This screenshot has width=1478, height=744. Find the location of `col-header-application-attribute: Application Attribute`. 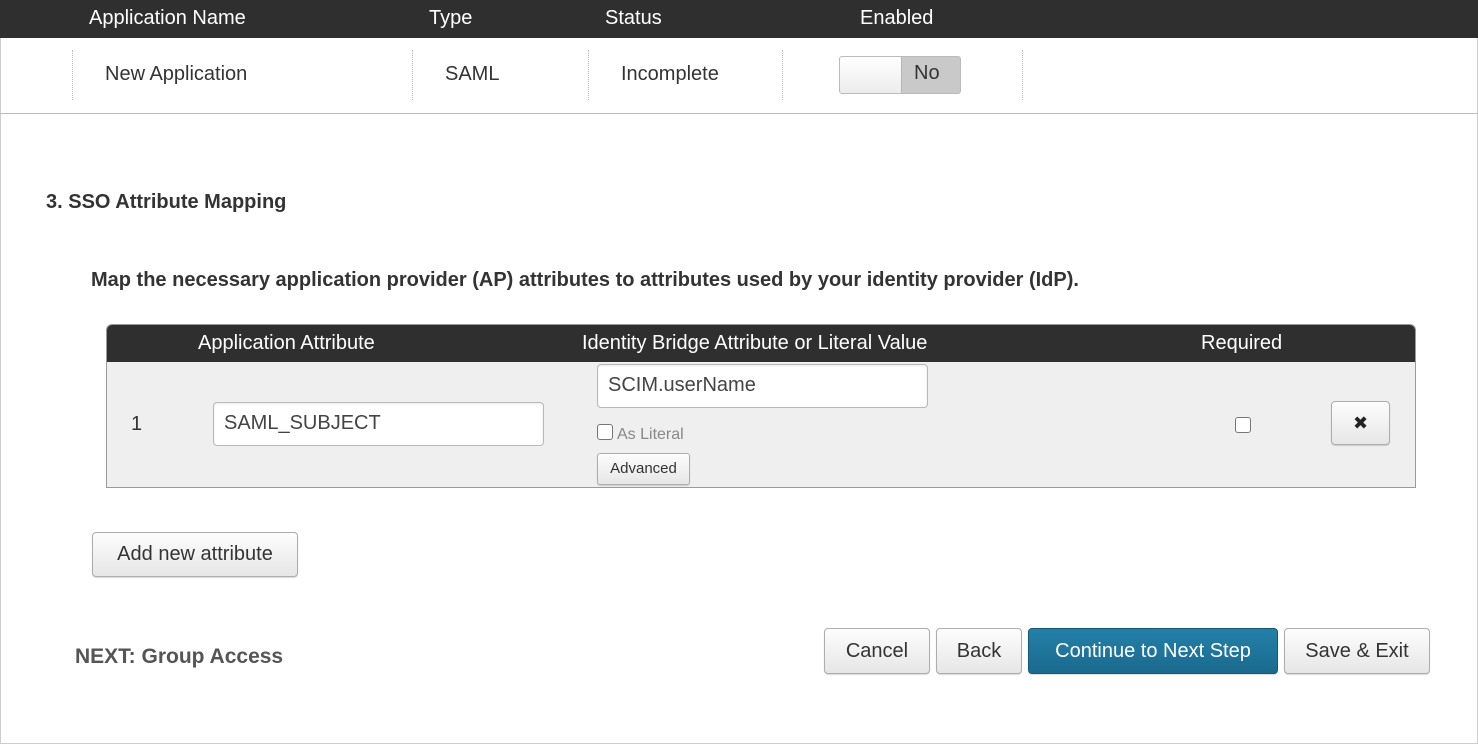

col-header-application-attribute: Application Attribute is located at coordinates (286, 343).